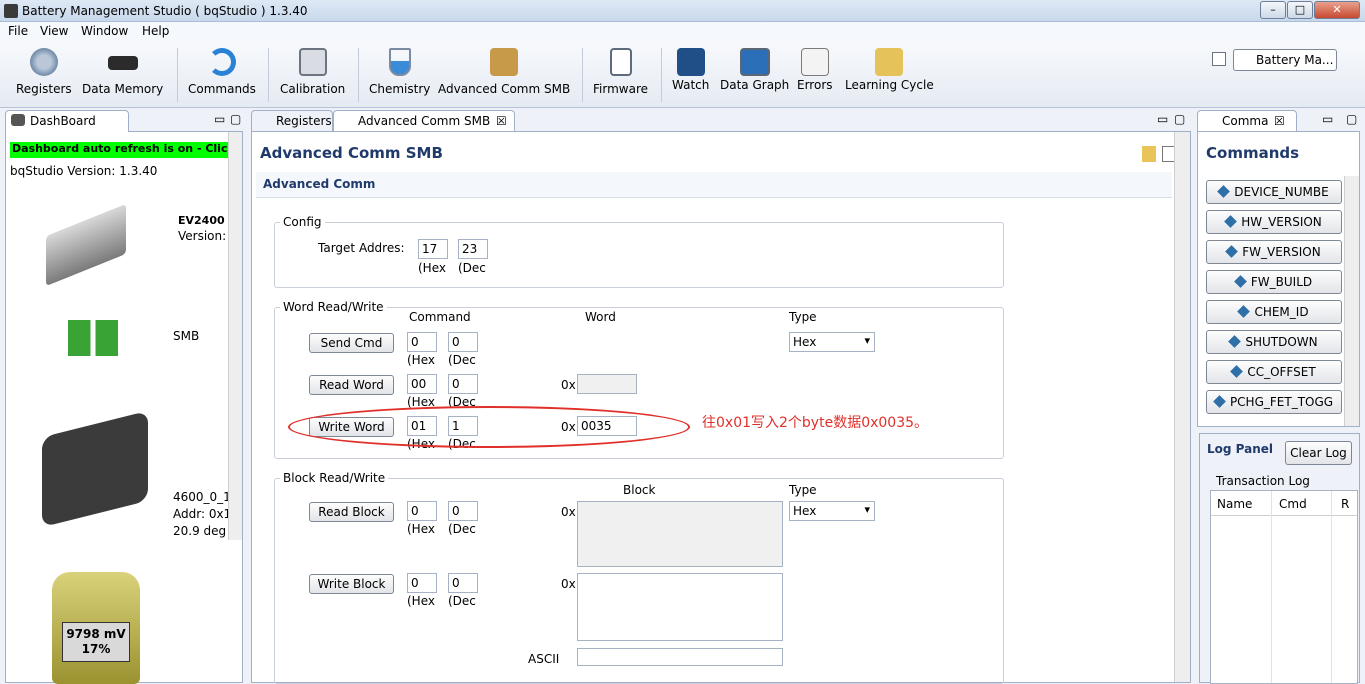 Image resolution: width=1365 pixels, height=684 pixels. What do you see at coordinates (463, 511) in the screenshot?
I see `read-block-dec-input: 0` at bounding box center [463, 511].